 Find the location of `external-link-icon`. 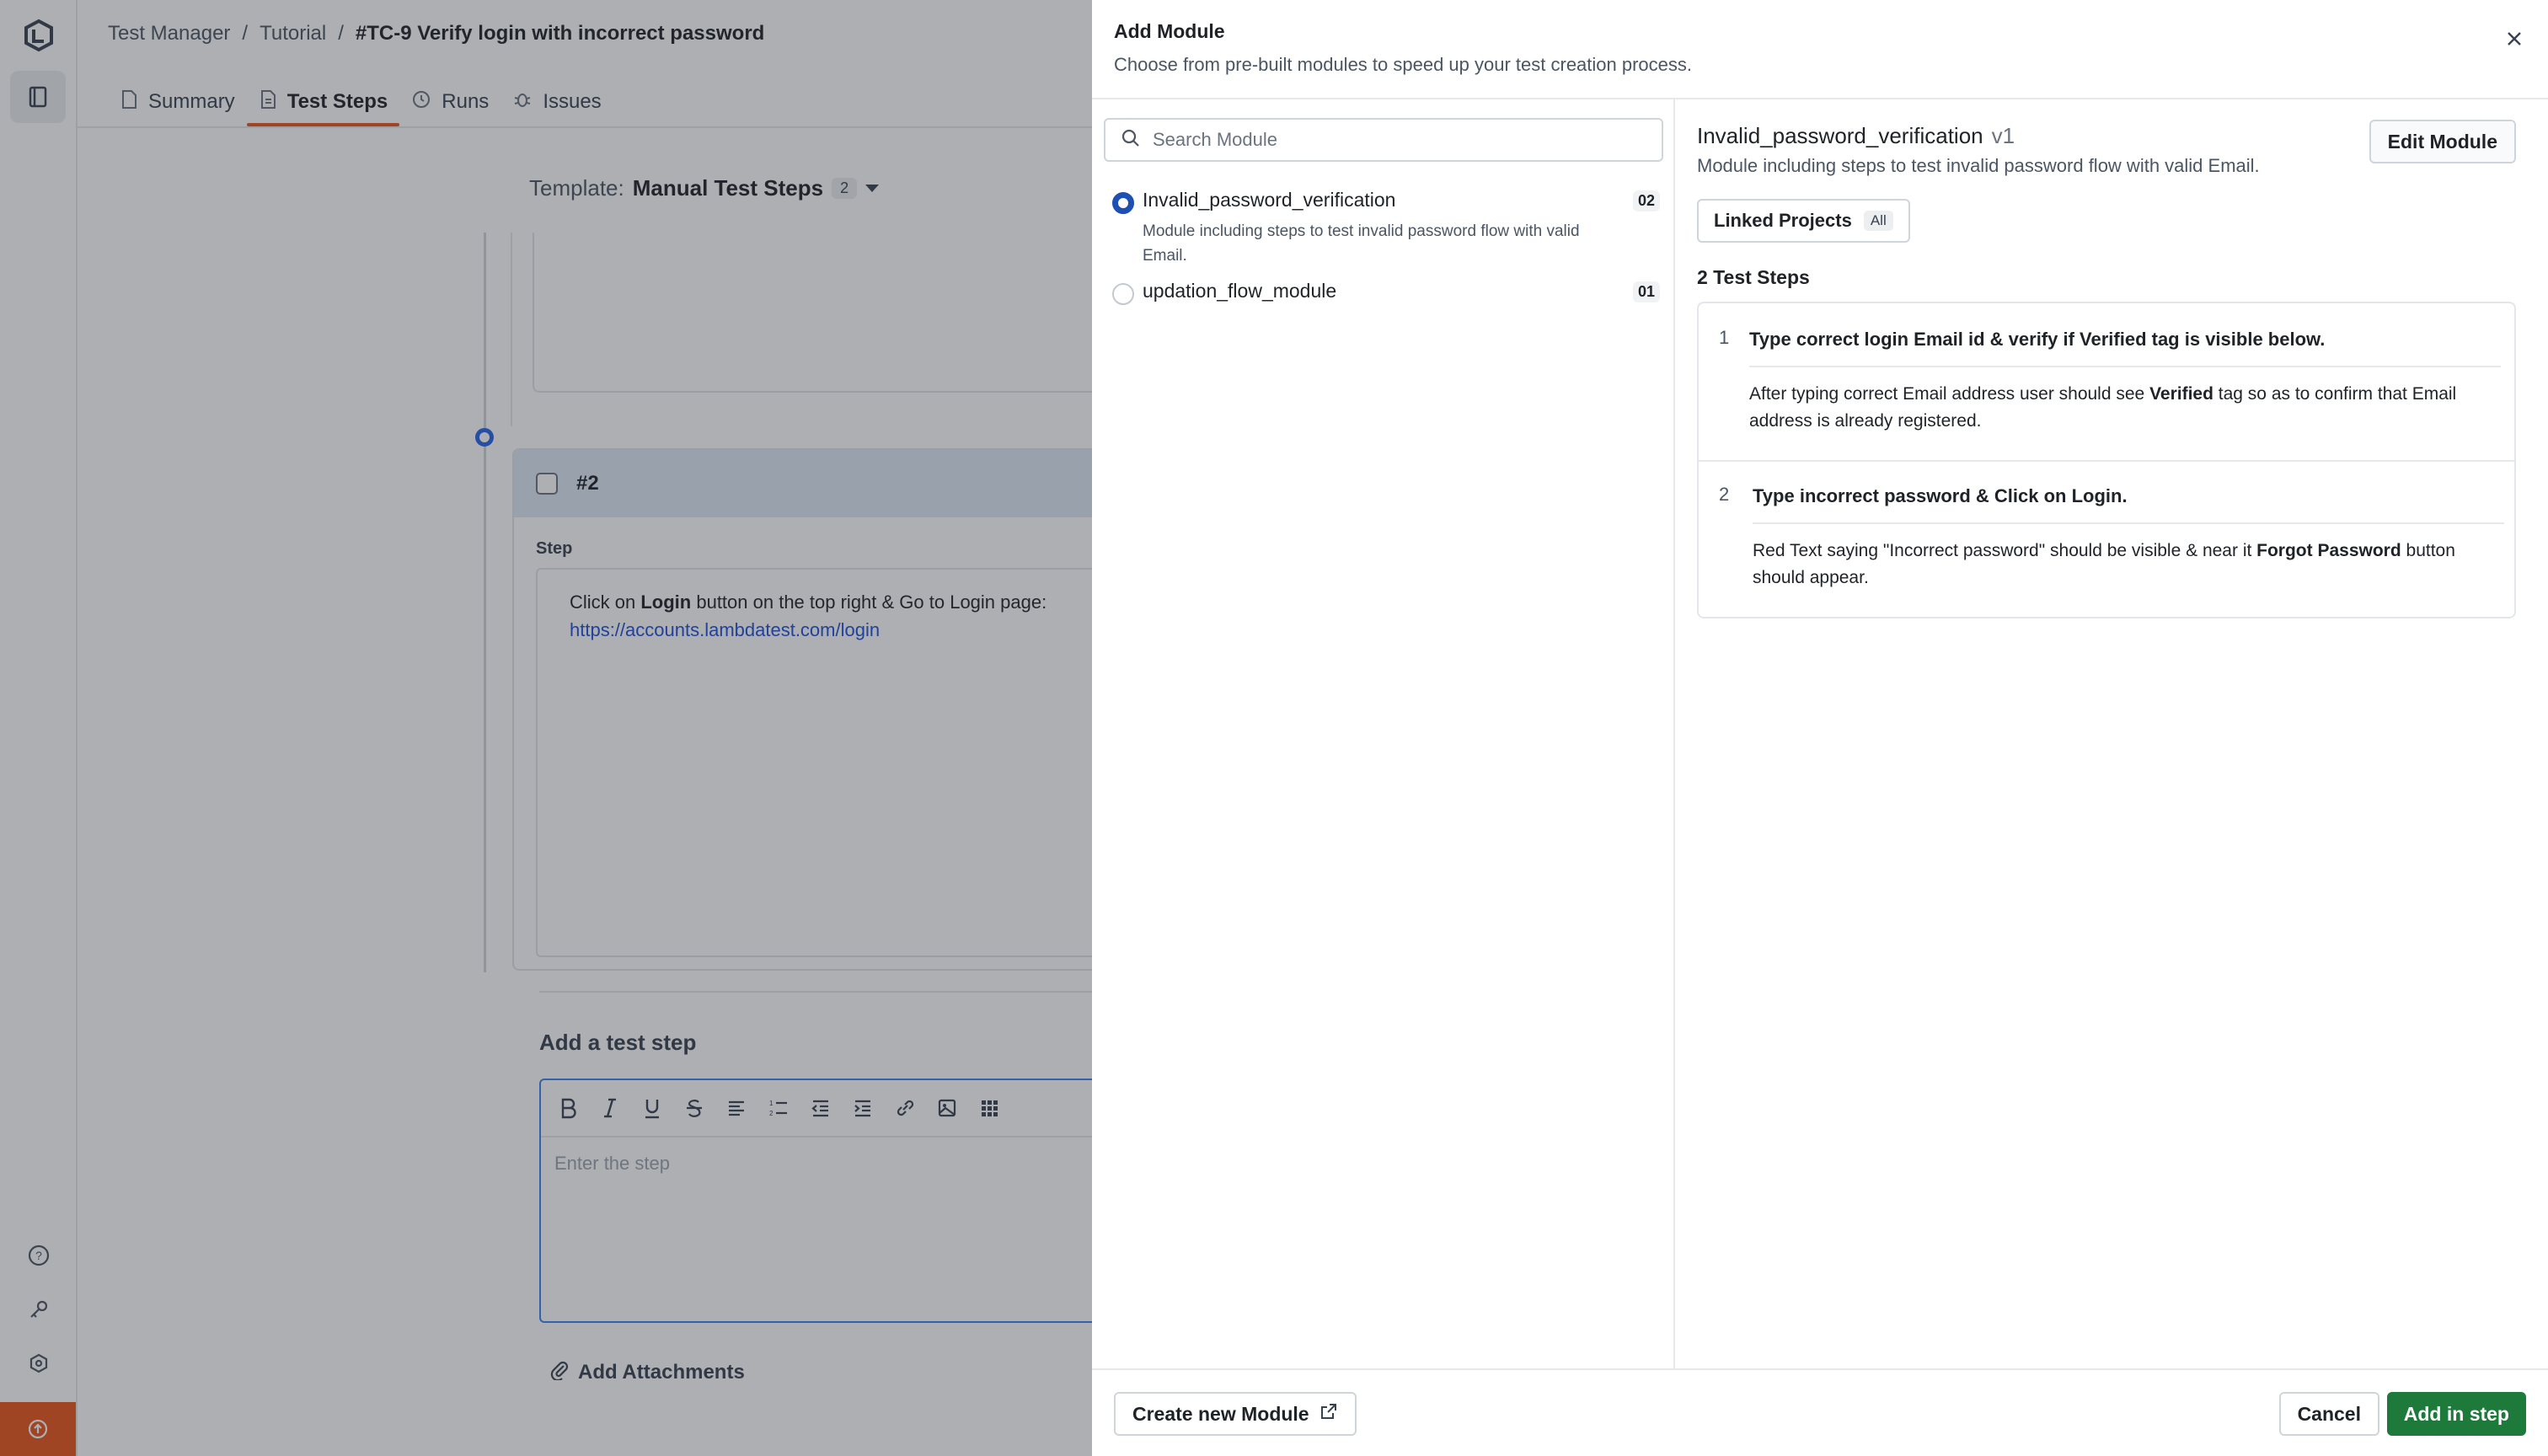

external-link-icon is located at coordinates (1329, 1414).